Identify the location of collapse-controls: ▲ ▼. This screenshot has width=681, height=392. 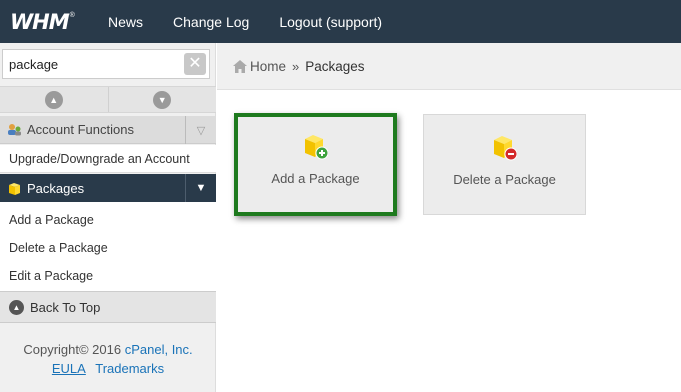
(108, 99).